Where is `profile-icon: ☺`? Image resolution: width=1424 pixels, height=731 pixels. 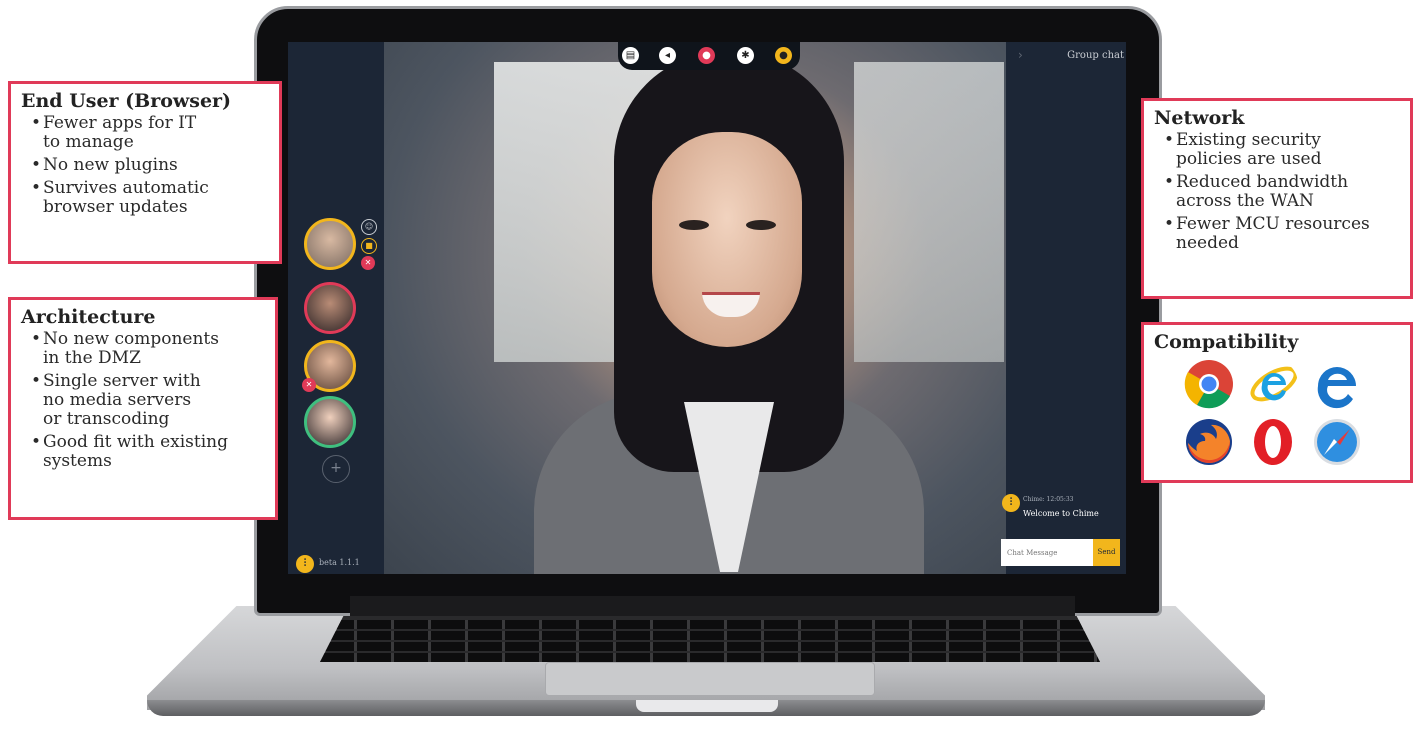 profile-icon: ☺ is located at coordinates (369, 227).